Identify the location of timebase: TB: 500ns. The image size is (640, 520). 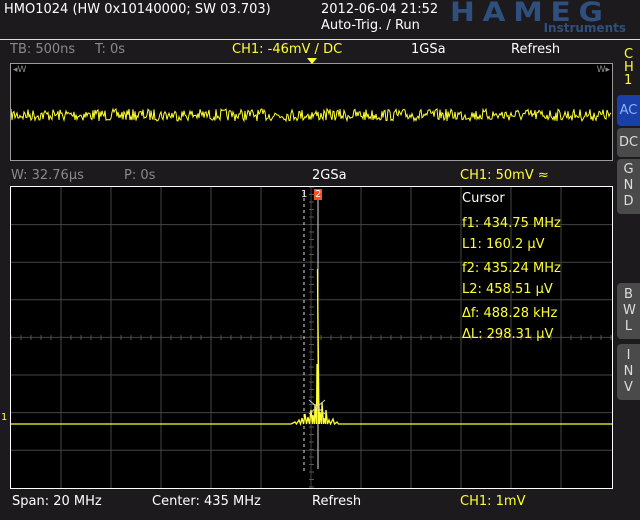
(43, 49).